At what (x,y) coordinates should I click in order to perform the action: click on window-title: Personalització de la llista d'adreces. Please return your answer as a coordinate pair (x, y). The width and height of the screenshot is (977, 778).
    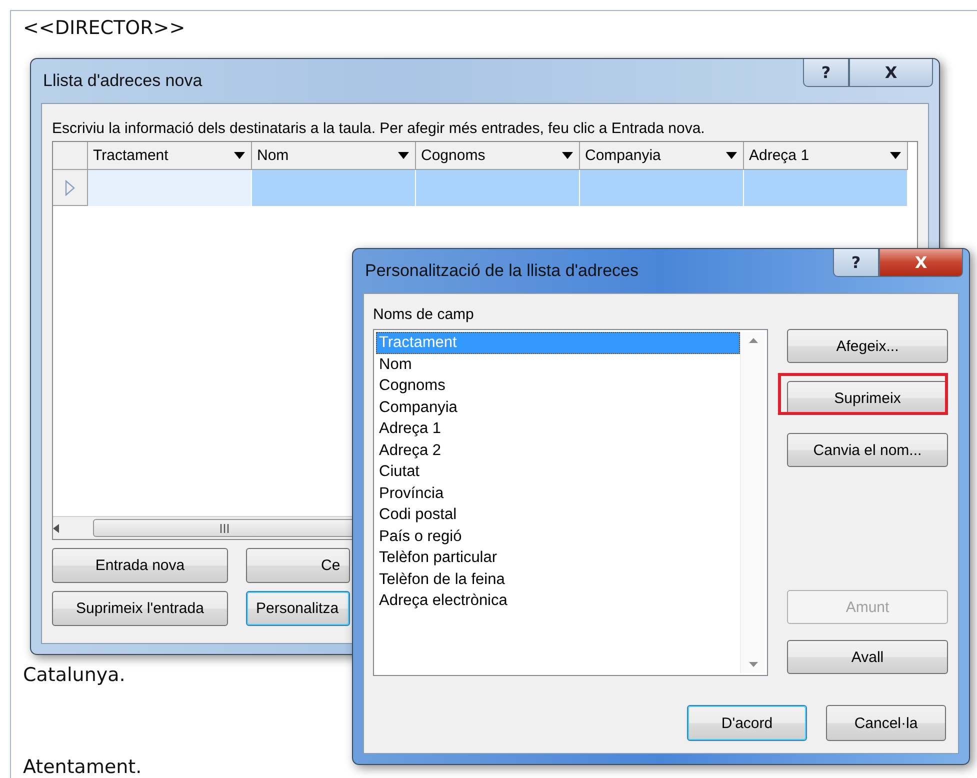
    Looking at the image, I should click on (501, 271).